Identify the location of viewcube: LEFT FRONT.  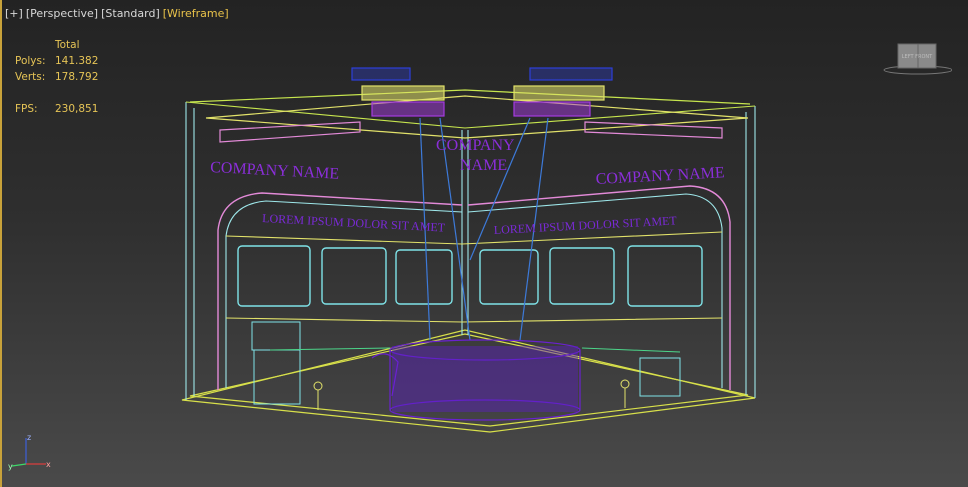
(917, 58).